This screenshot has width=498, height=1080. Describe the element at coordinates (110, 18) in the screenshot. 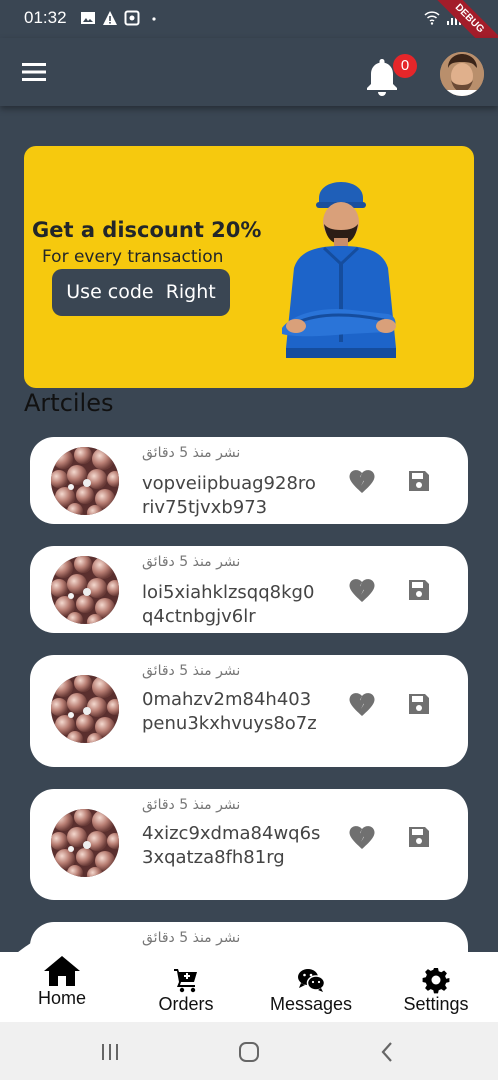

I see `warning-icon` at that location.